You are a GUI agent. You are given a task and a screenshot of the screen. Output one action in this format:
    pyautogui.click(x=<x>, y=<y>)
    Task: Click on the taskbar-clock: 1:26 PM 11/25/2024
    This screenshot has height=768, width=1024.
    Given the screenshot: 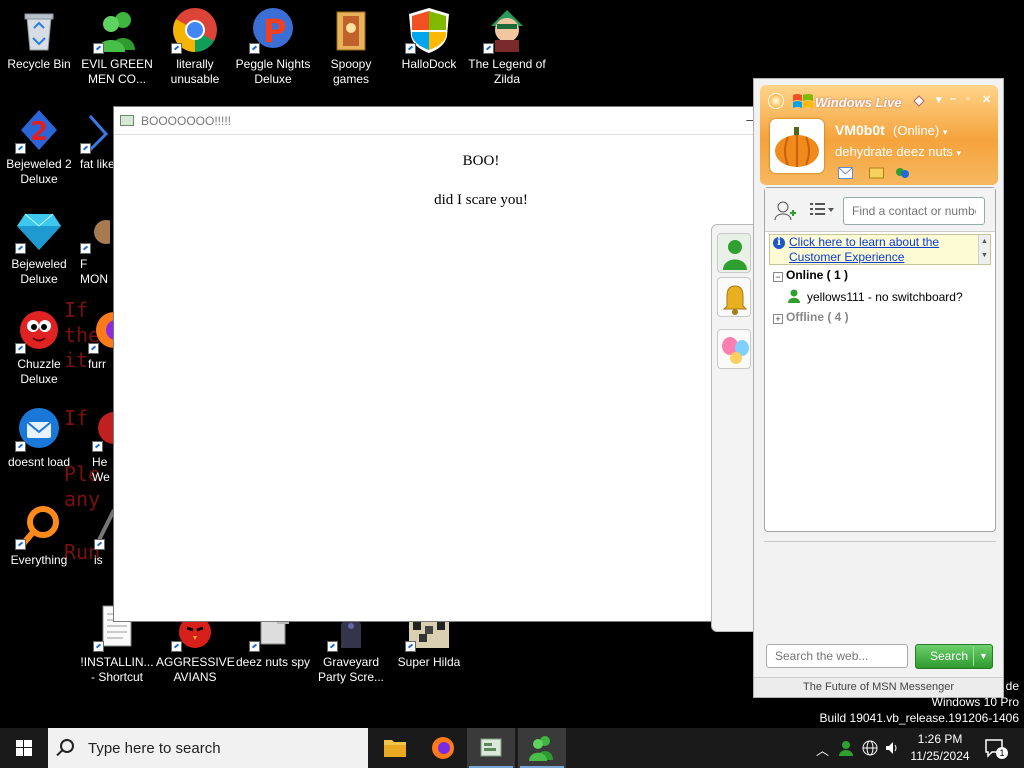 What is the action you would take?
    pyautogui.click(x=940, y=748)
    